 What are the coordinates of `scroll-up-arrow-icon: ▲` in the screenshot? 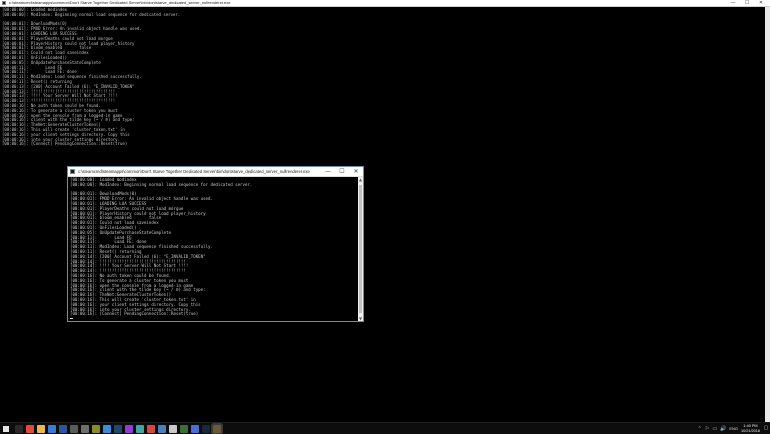 It's located at (360, 179).